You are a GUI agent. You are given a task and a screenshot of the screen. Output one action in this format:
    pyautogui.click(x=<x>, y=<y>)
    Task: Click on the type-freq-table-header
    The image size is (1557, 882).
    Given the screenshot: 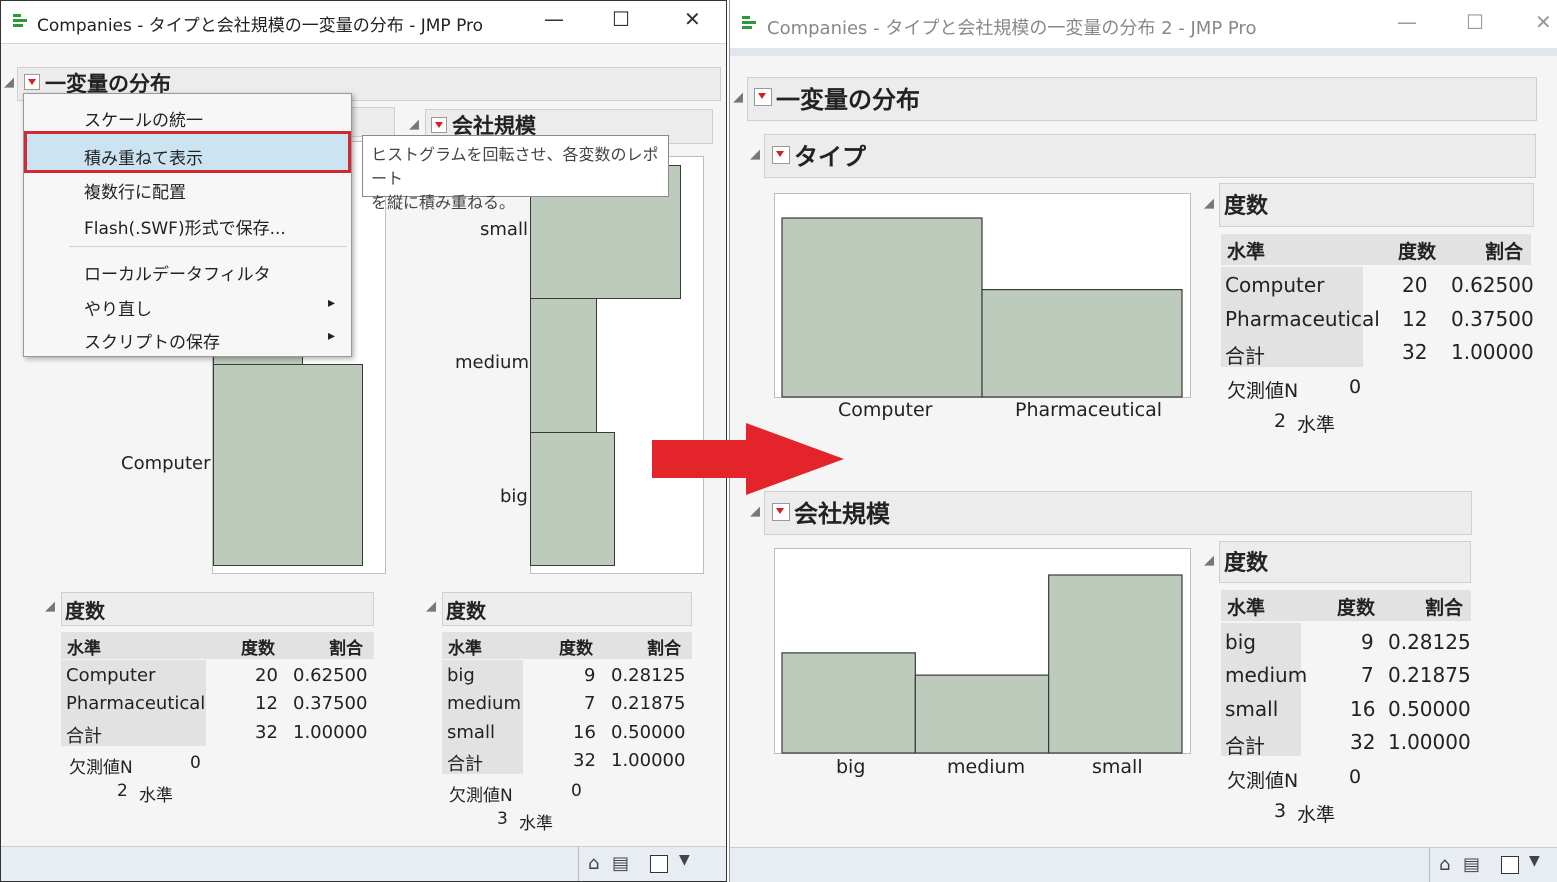 What is the action you would take?
    pyautogui.click(x=217, y=645)
    